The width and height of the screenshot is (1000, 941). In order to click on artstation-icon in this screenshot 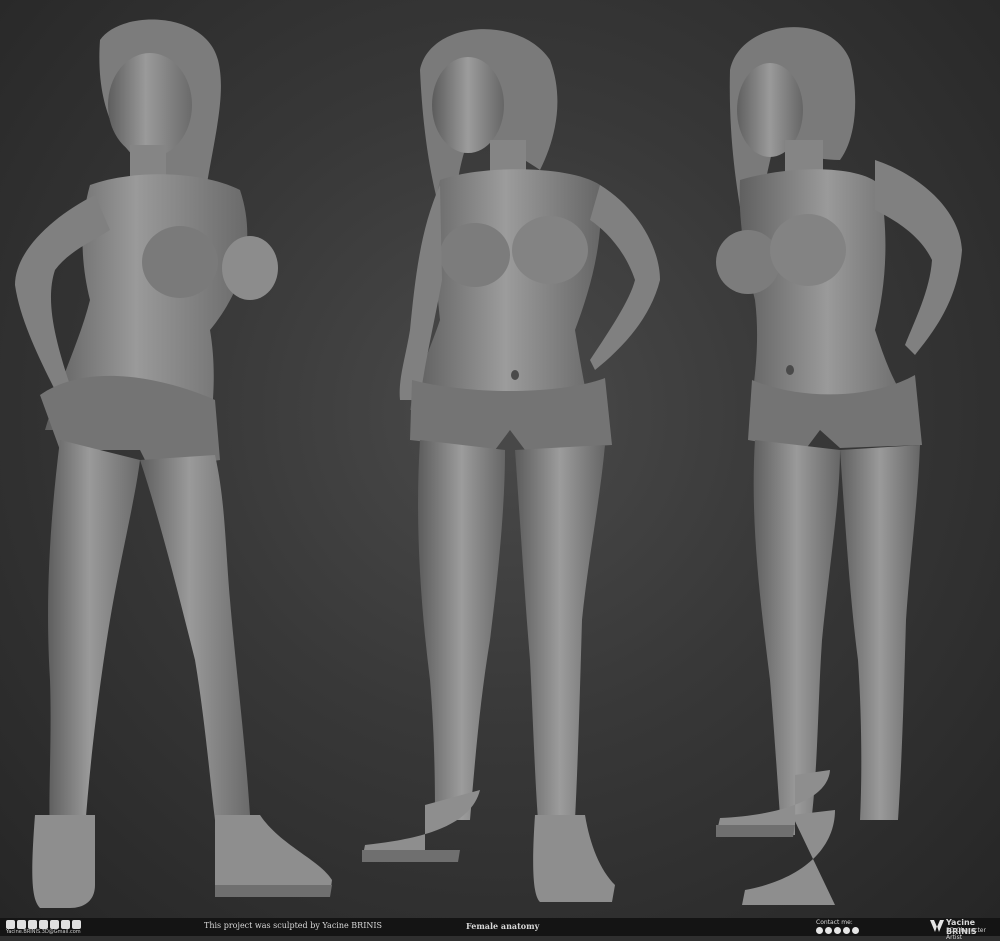, I will do `click(10, 924)`.